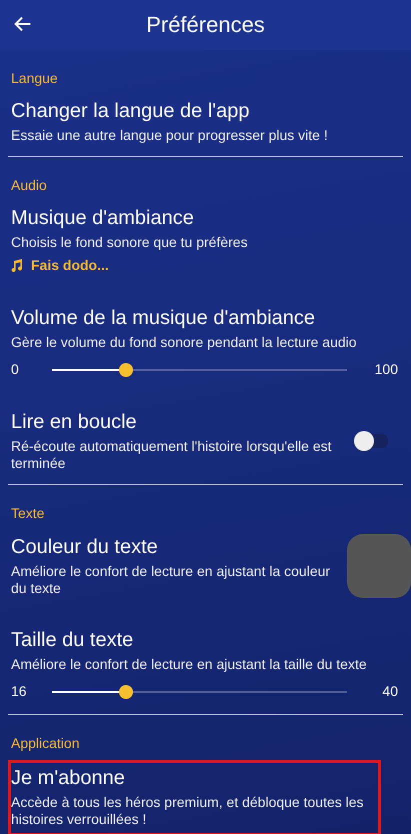 The height and width of the screenshot is (834, 411). Describe the element at coordinates (171, 580) in the screenshot. I see `setting-description: Améliore le confort de lecture en ajustant la couleur du texte` at that location.